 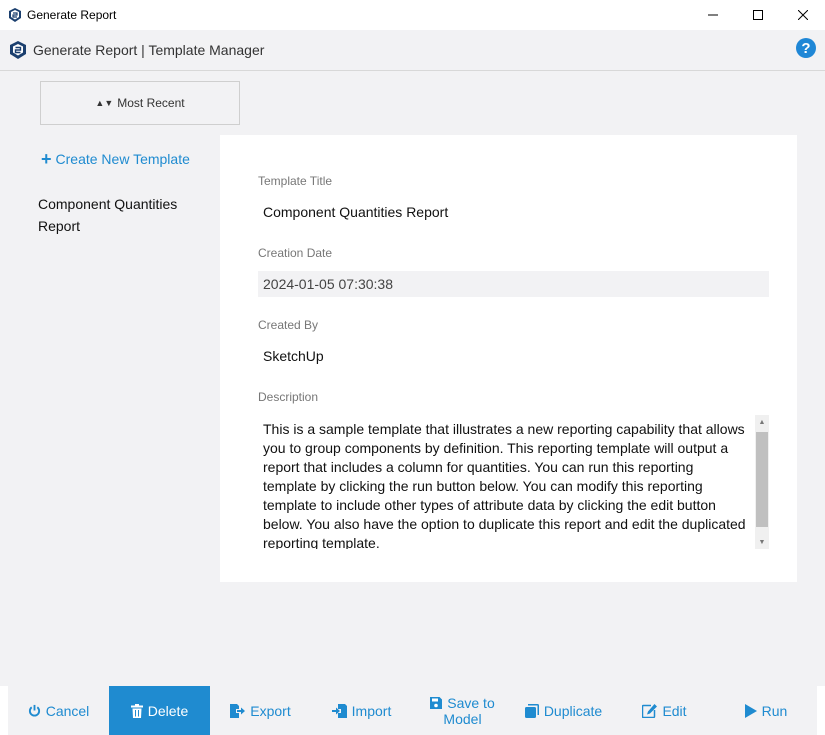 I want to click on template-title-label: Template Title, so click(x=295, y=181).